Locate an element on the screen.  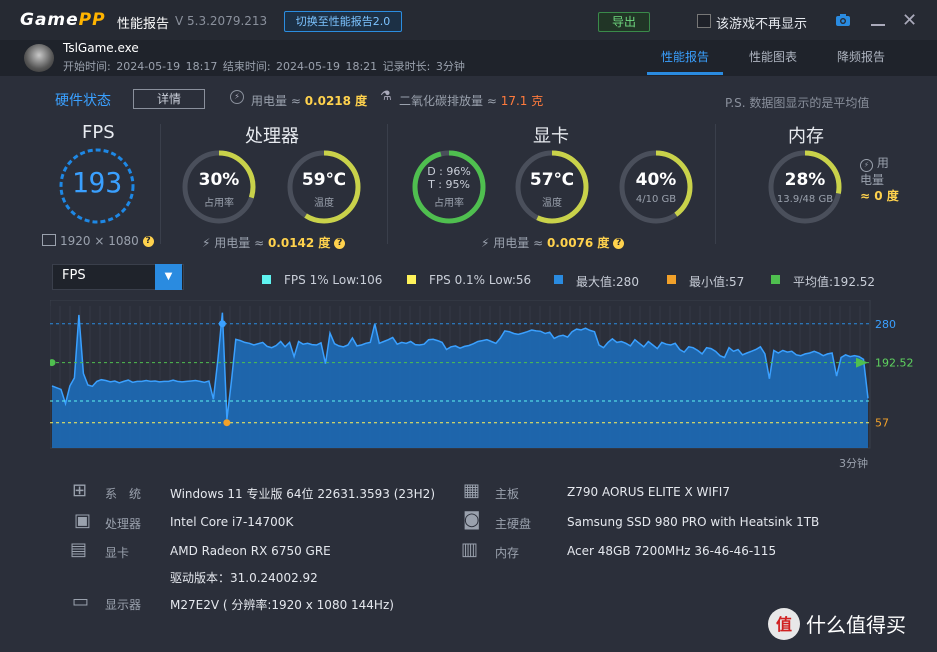
tab-downclock-report: 降频报告 is located at coordinates (861, 56).